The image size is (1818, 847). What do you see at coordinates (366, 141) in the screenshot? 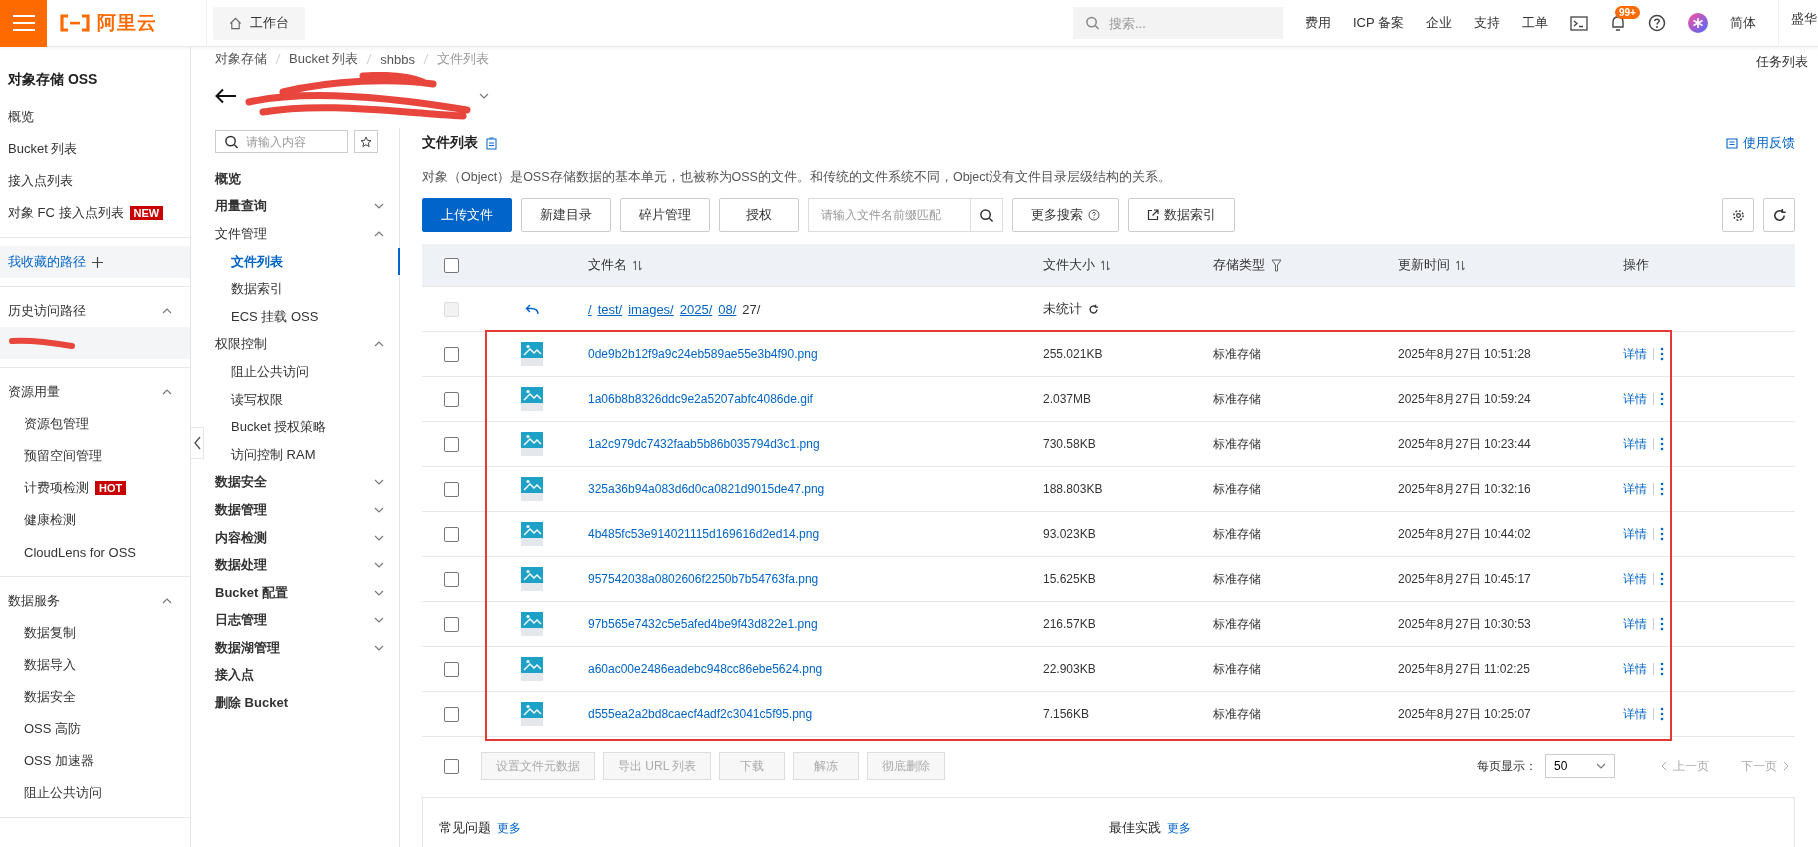
I see `favorite-button` at bounding box center [366, 141].